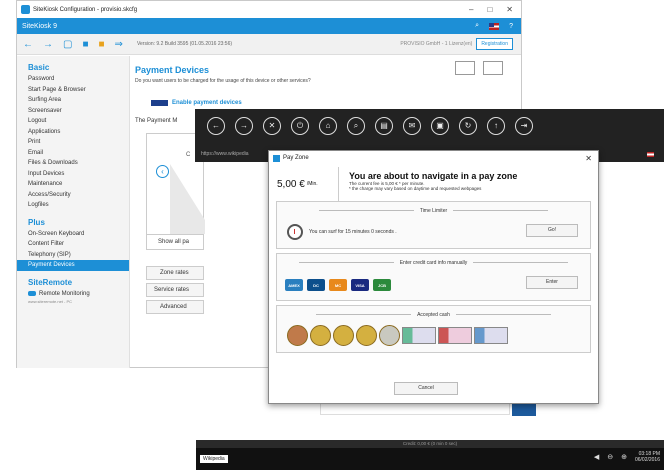 Image resolution: width=664 pixels, height=470 pixels. Describe the element at coordinates (494, 44) in the screenshot. I see `registration-button: Registration` at that location.